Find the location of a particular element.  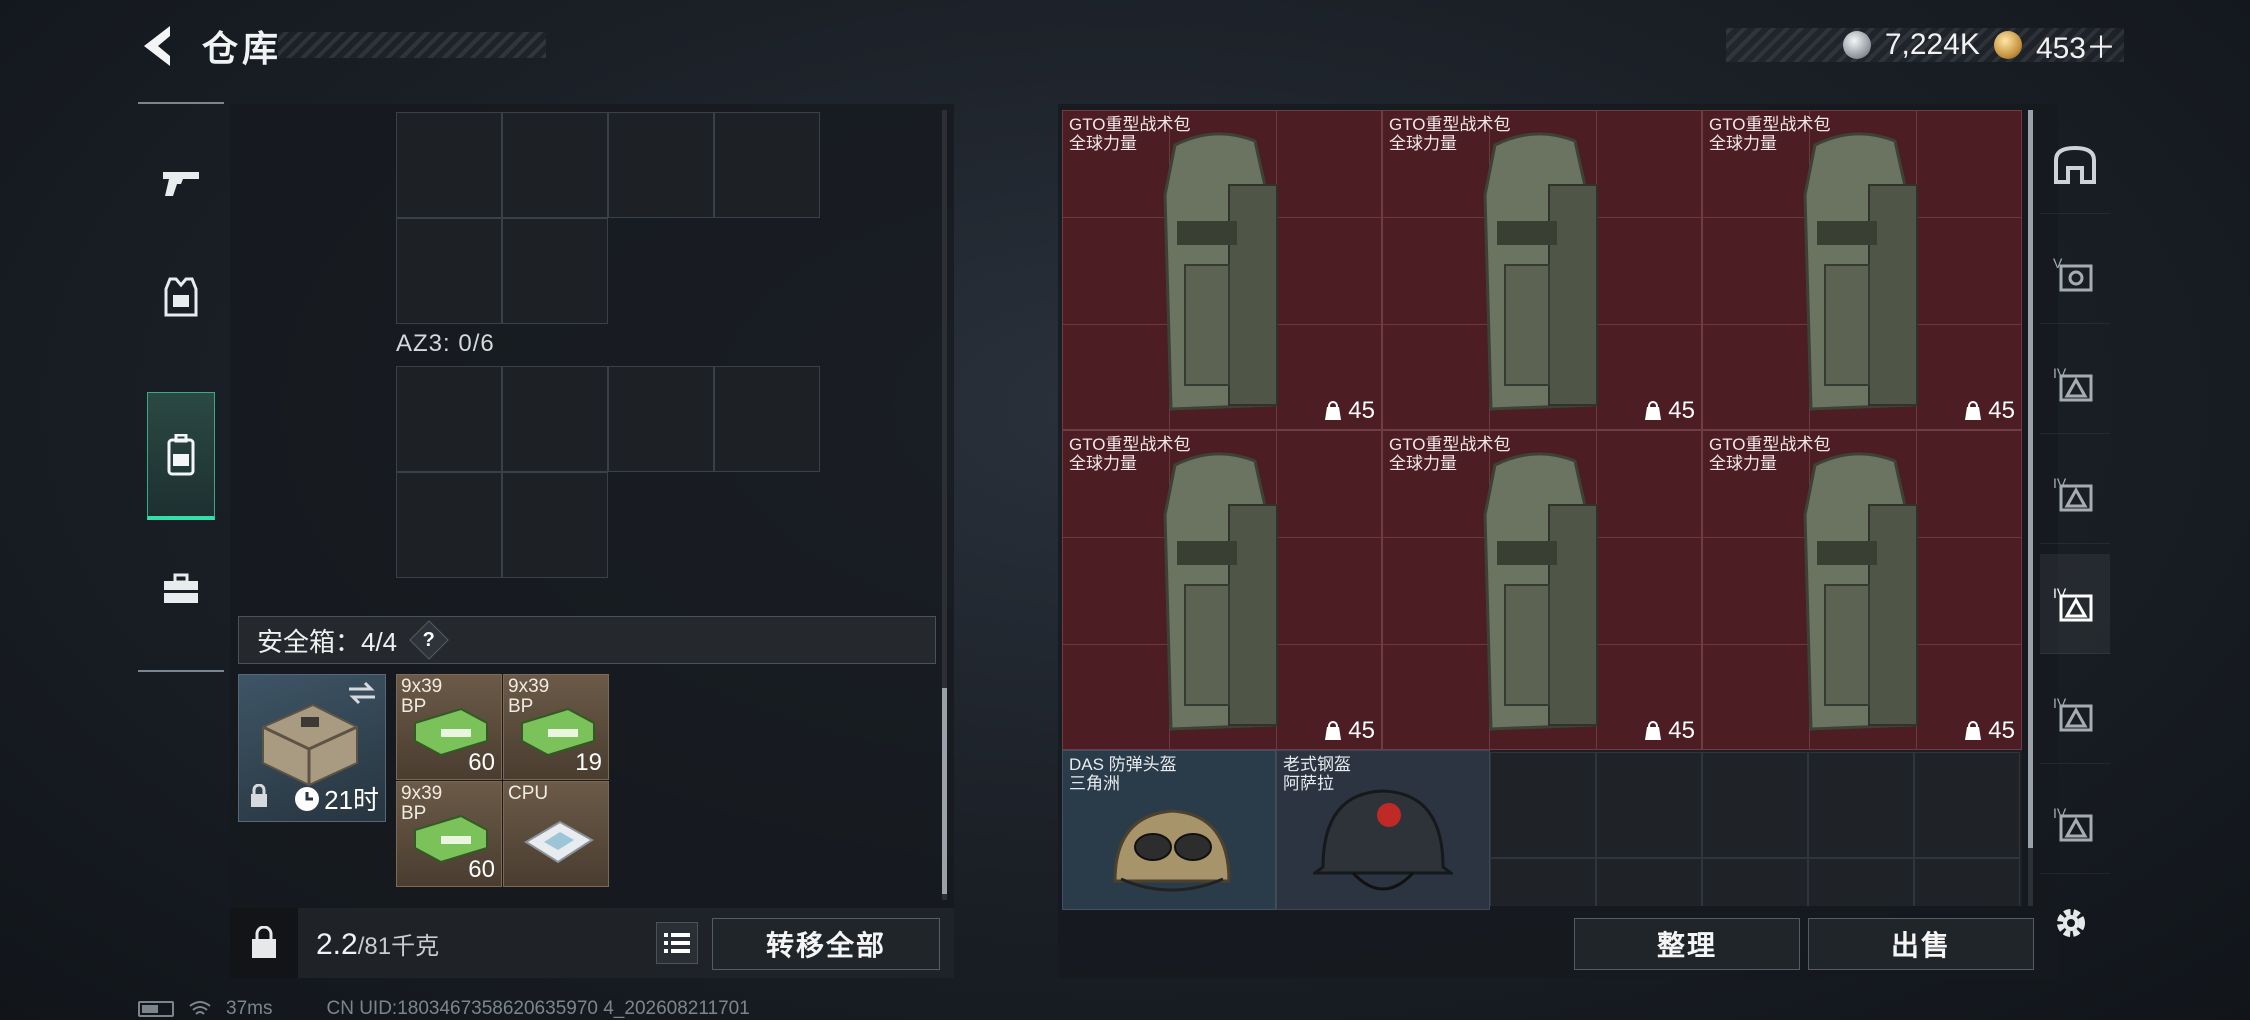

list-icon is located at coordinates (677, 943).